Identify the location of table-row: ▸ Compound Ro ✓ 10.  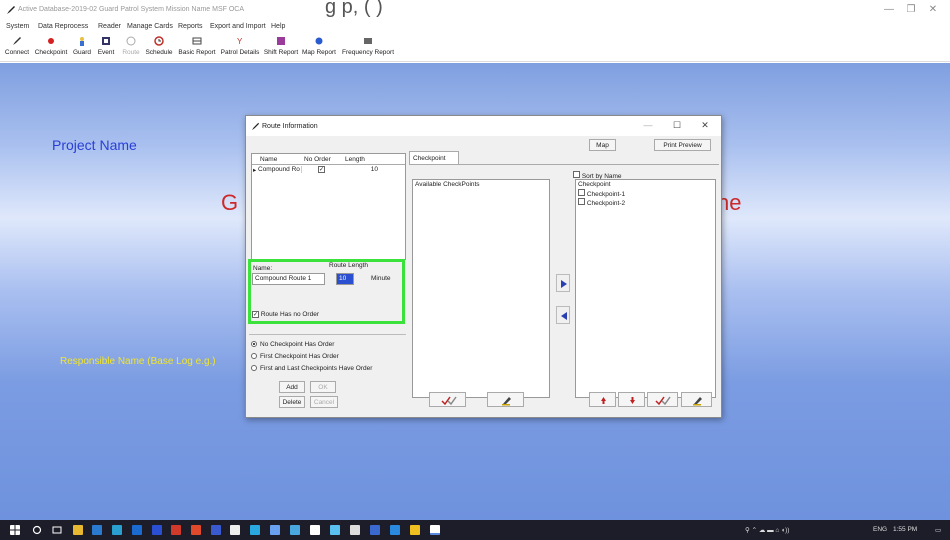
(329, 170).